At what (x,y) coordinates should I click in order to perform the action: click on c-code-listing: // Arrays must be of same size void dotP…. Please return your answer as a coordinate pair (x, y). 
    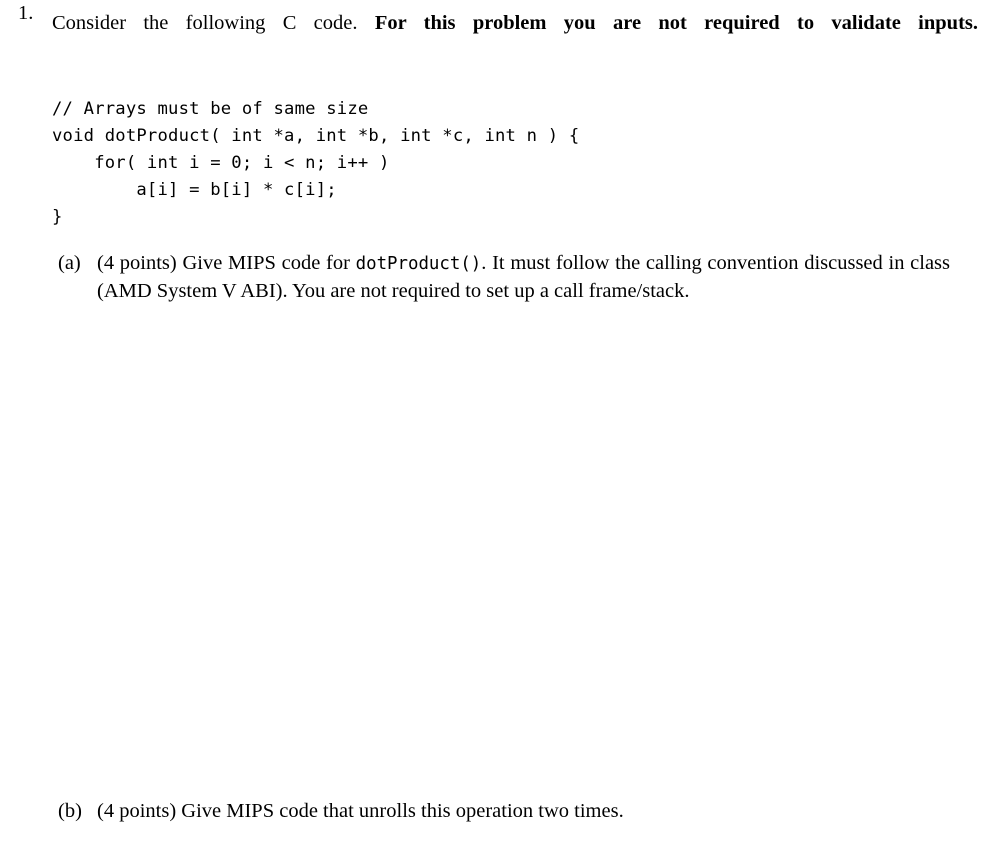
    Looking at the image, I should click on (316, 163).